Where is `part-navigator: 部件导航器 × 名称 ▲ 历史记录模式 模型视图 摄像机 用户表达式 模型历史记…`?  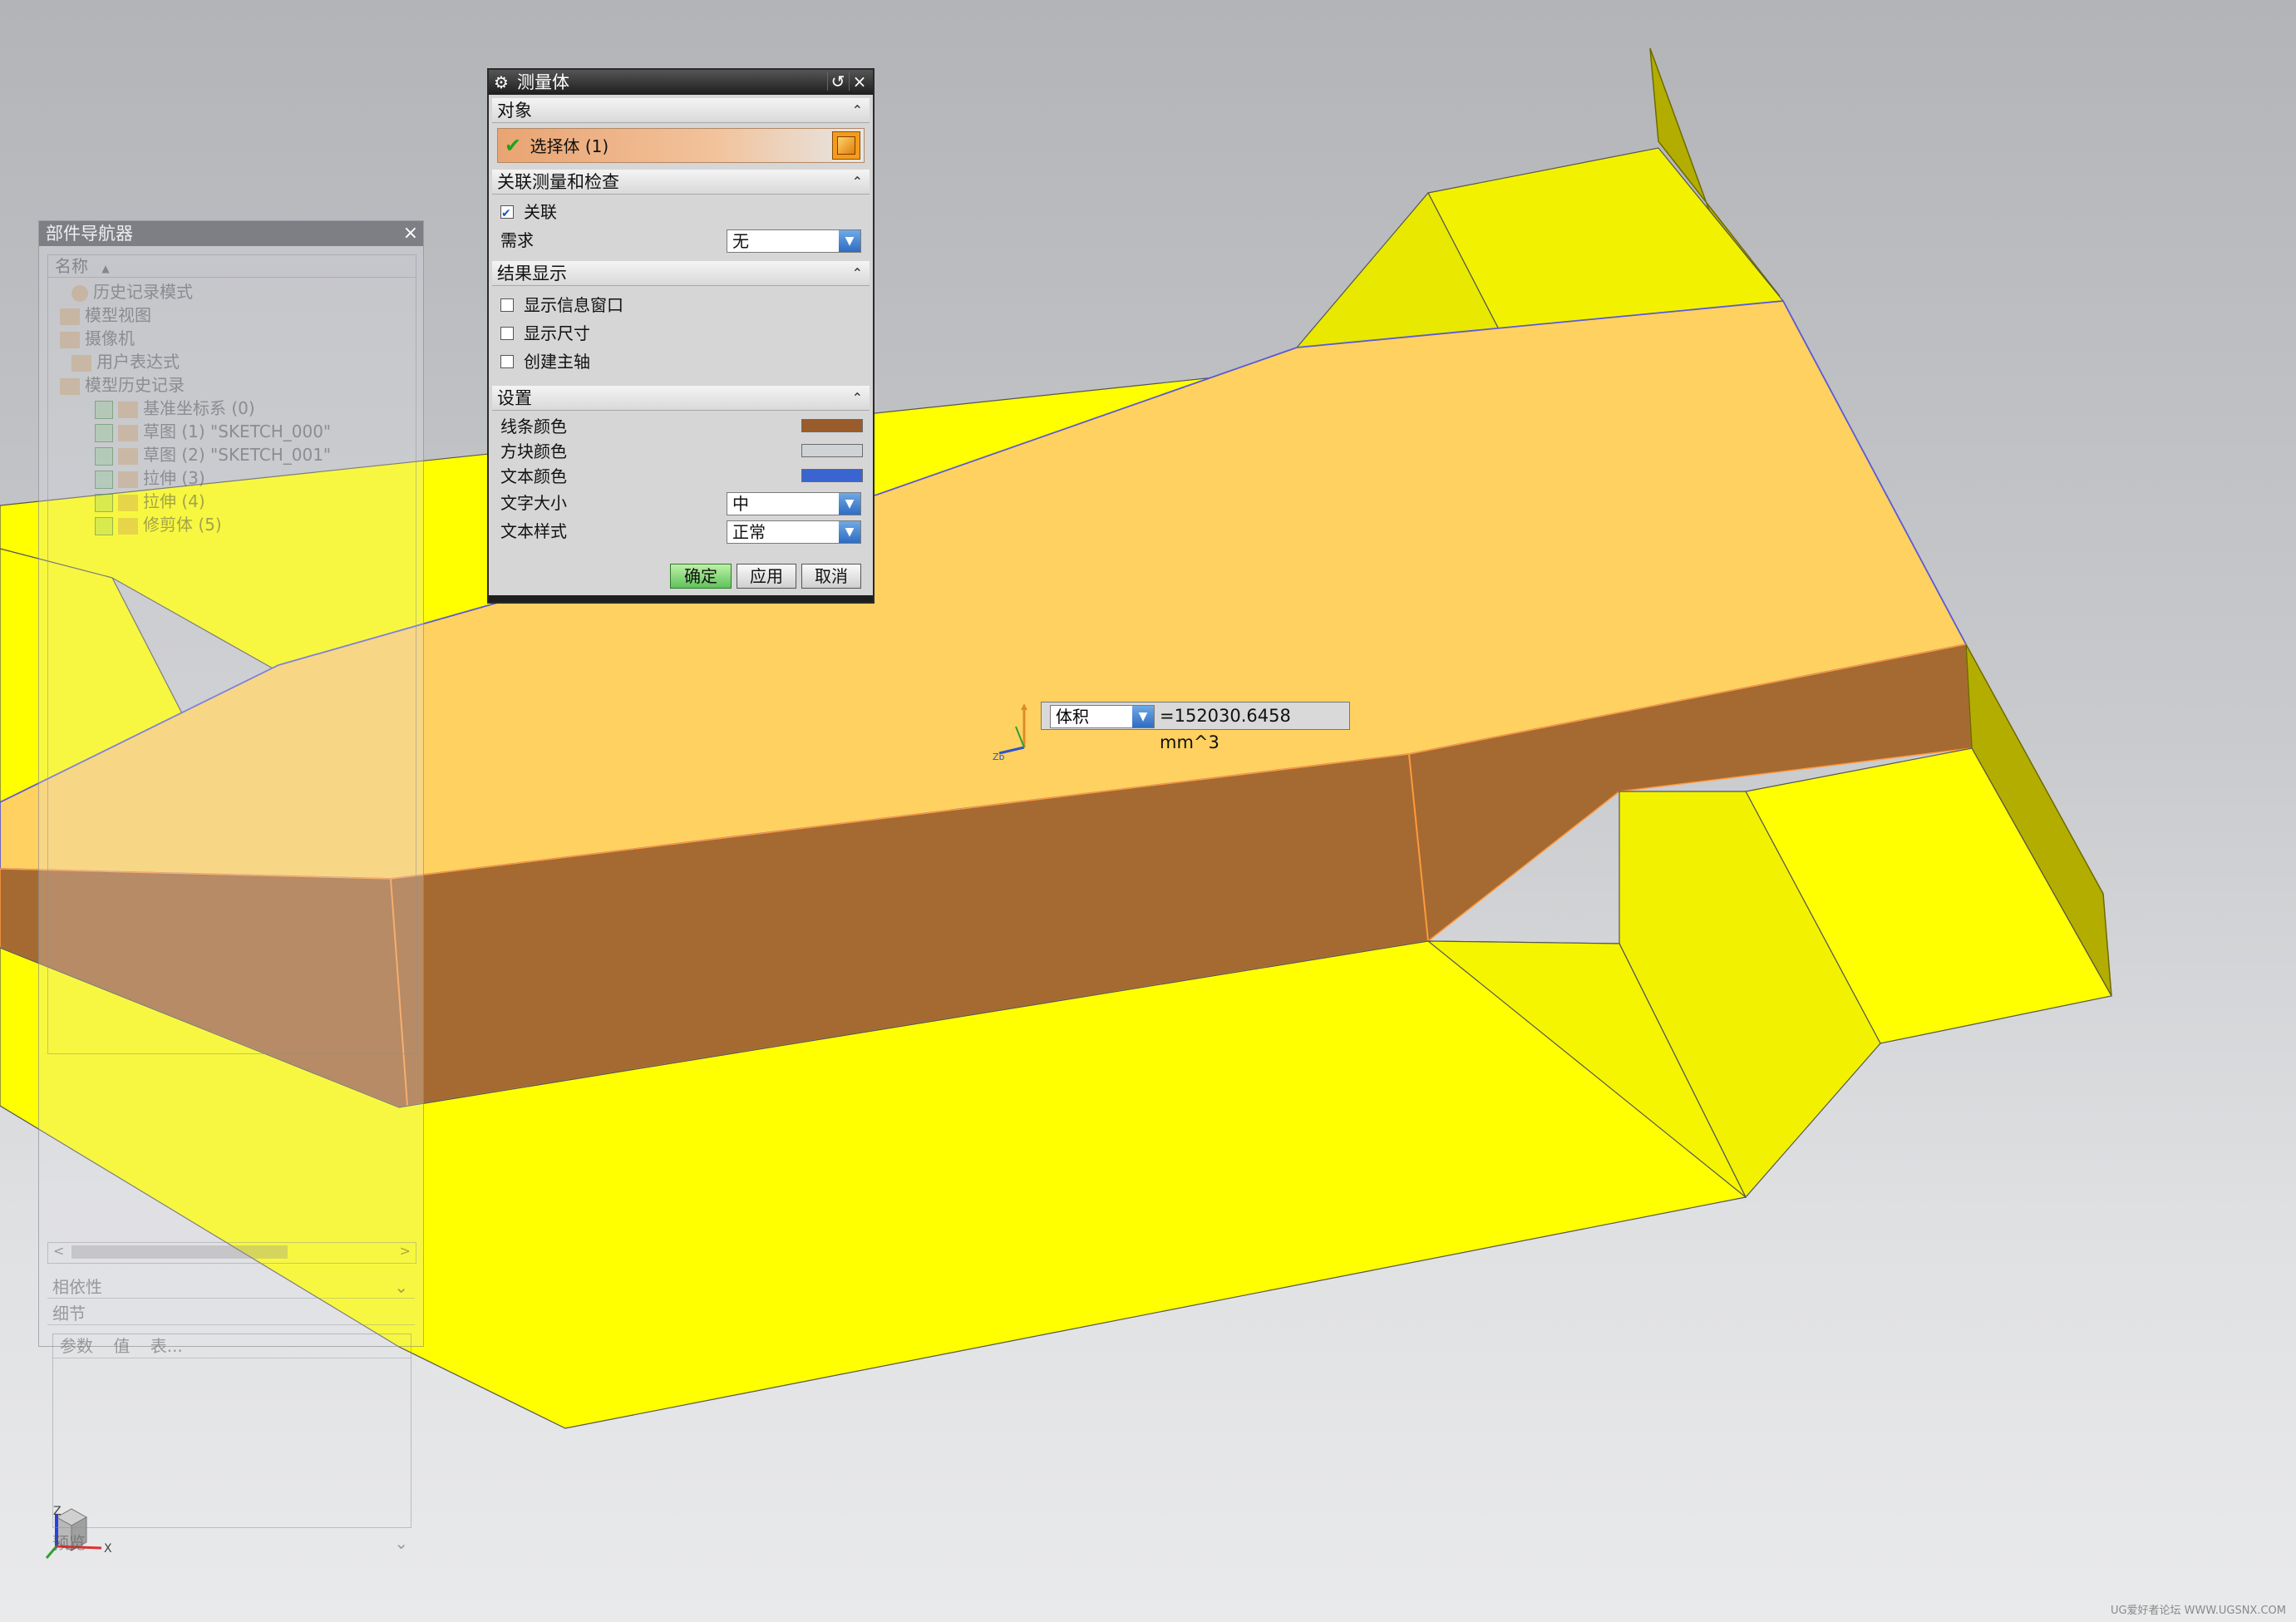 part-navigator: 部件导航器 × 名称 ▲ 历史记录模式 模型视图 摄像机 用户表达式 模型历史记… is located at coordinates (231, 886).